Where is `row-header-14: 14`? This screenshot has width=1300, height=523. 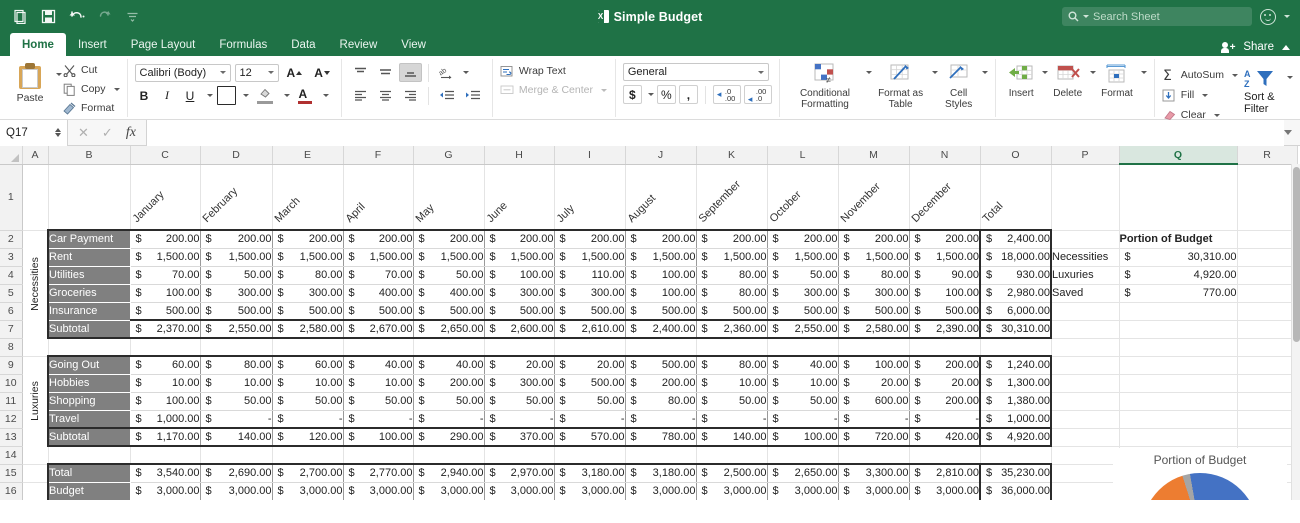
row-header-14: 14 is located at coordinates (11, 455).